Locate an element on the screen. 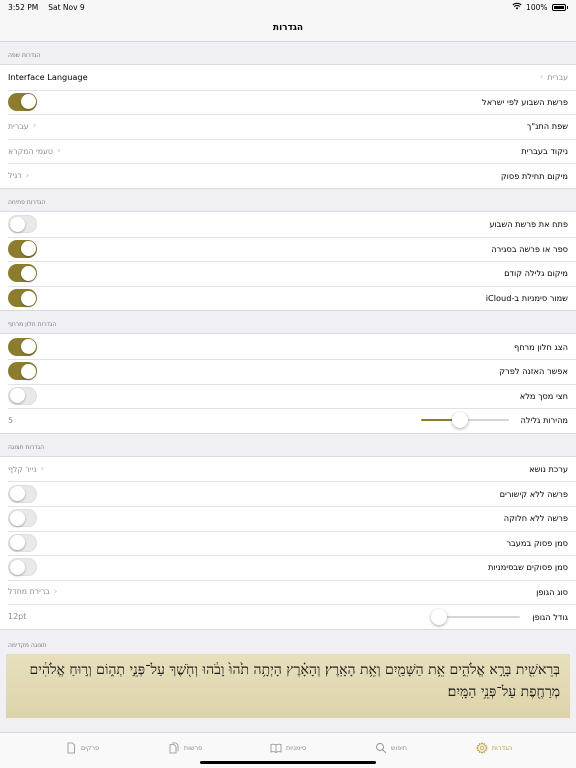  row-value: עברית › is located at coordinates (553, 77).